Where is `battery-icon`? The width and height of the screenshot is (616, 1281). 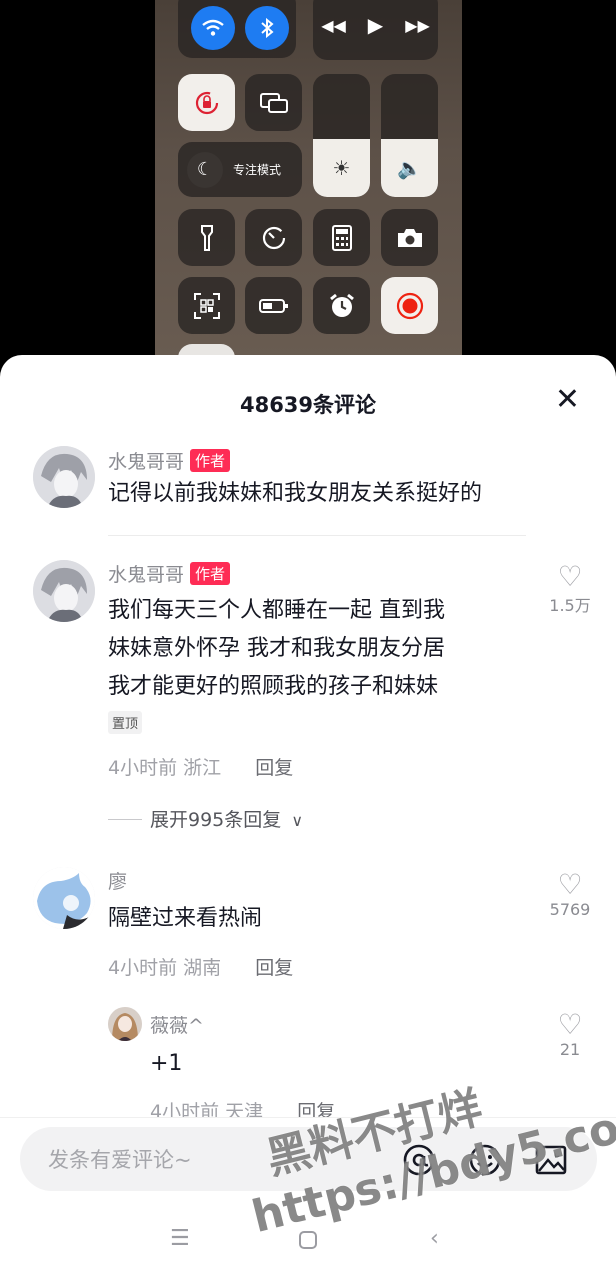 battery-icon is located at coordinates (273, 305).